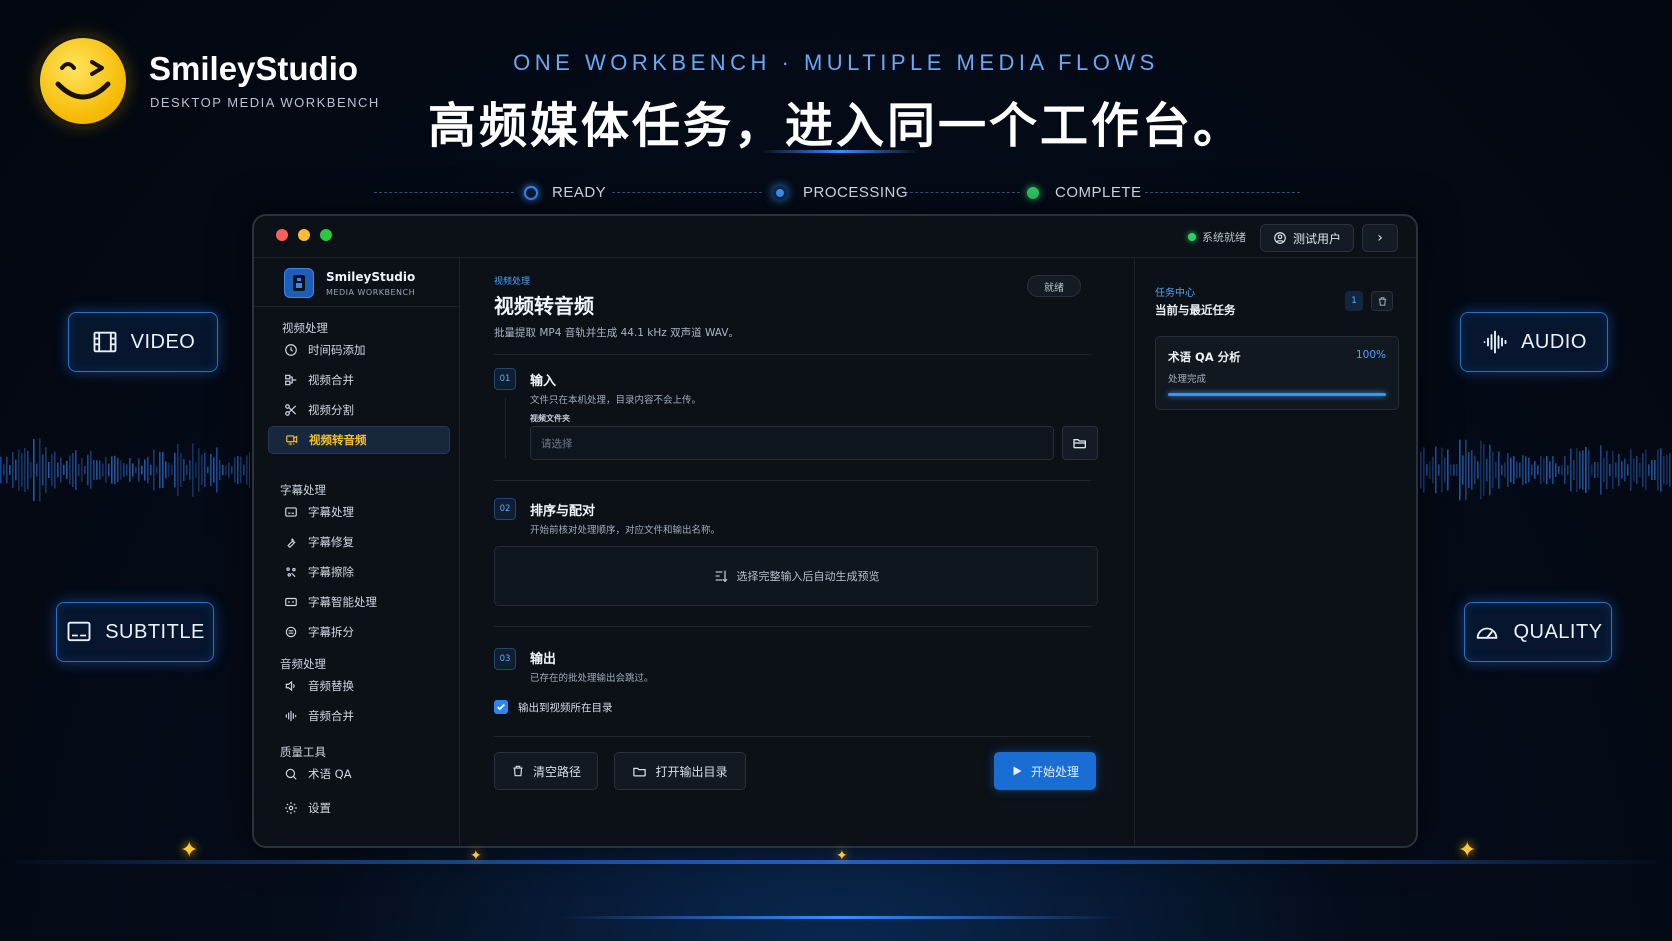 The image size is (1672, 941). Describe the element at coordinates (1354, 301) in the screenshot. I see `task-count-badge: 1` at that location.